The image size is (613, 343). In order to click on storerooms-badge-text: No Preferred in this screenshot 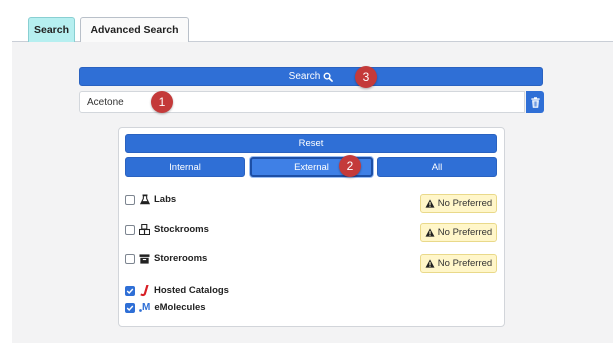, I will do `click(465, 263)`.